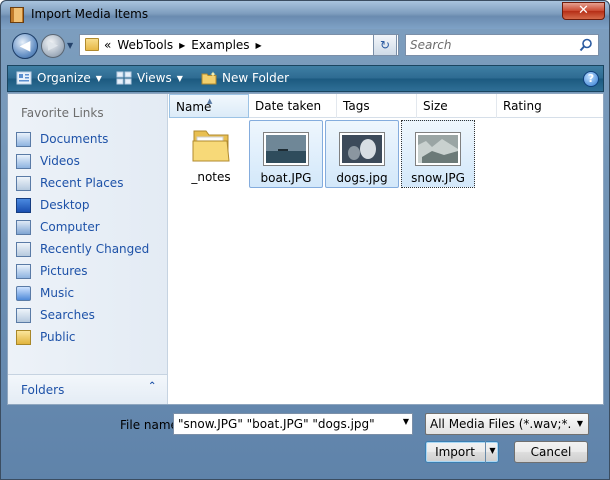 The height and width of the screenshot is (480, 610). What do you see at coordinates (67, 315) in the screenshot?
I see `sidebar-item-label: Searches` at bounding box center [67, 315].